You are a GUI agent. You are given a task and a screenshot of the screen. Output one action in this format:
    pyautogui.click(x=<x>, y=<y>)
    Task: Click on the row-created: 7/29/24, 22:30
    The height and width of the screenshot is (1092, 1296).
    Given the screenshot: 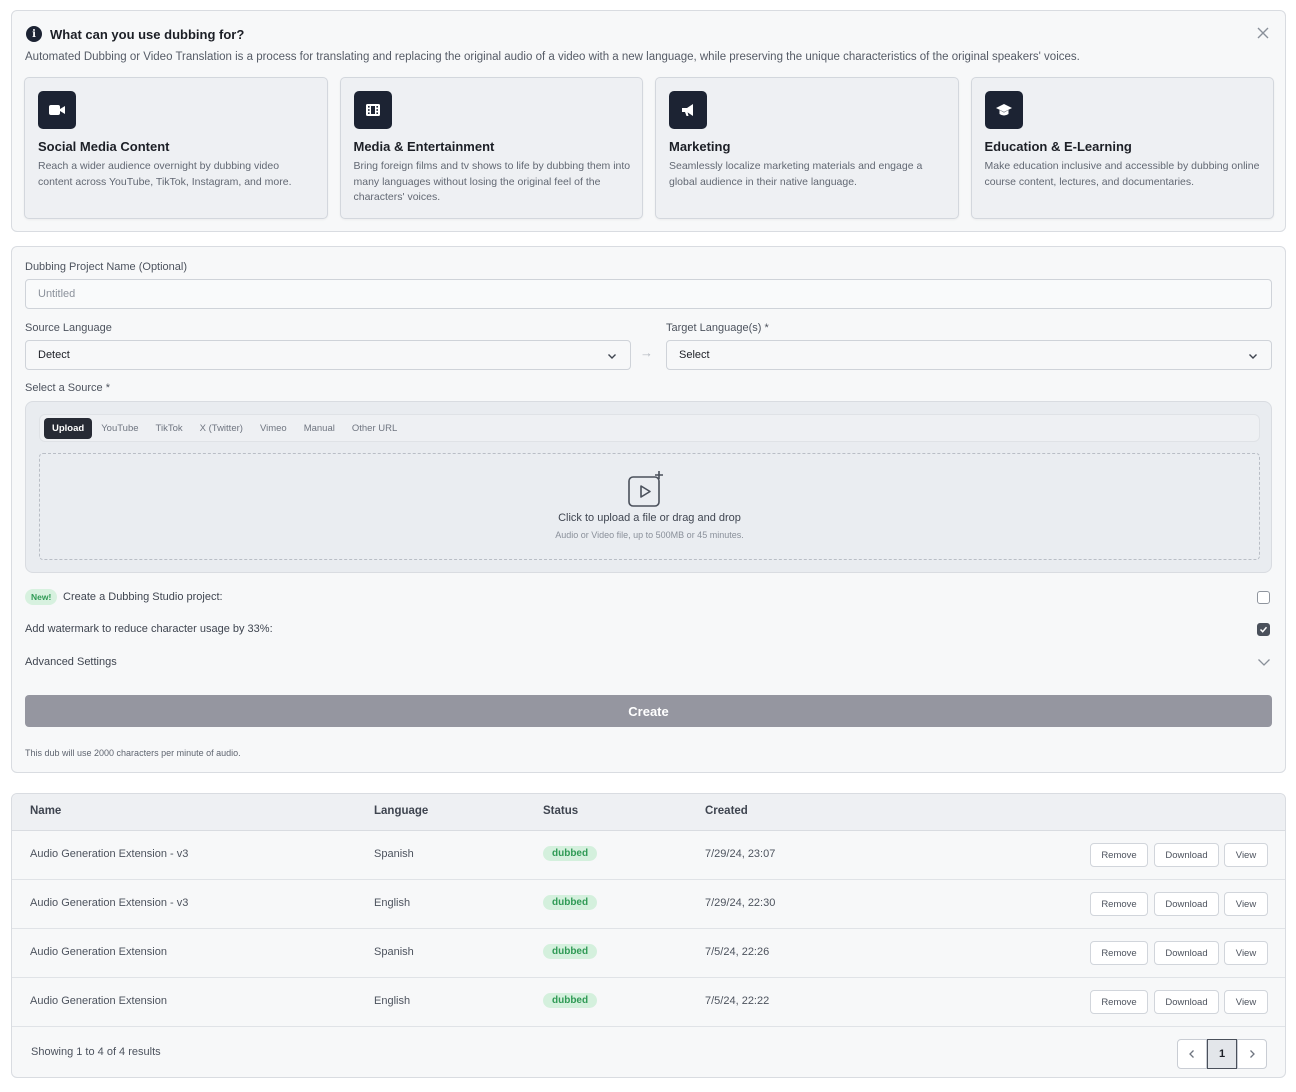 What is the action you would take?
    pyautogui.click(x=740, y=903)
    